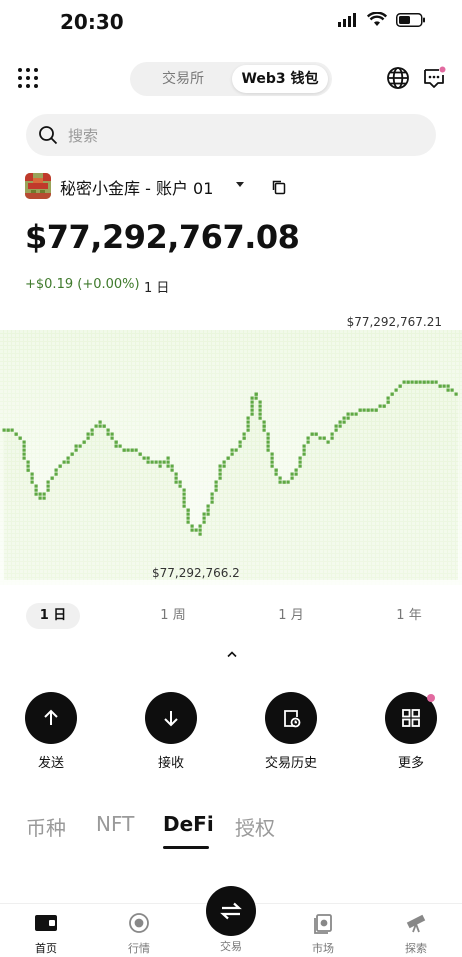  What do you see at coordinates (291, 731) in the screenshot?
I see `history-button: 交易历史` at bounding box center [291, 731].